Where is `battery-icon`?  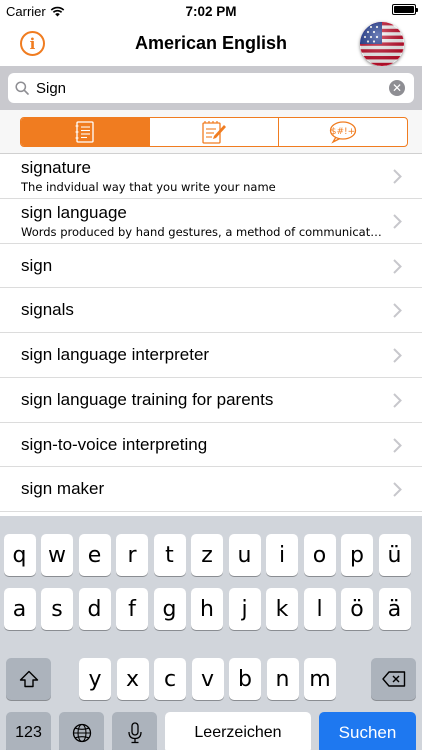
battery-icon is located at coordinates (405, 9).